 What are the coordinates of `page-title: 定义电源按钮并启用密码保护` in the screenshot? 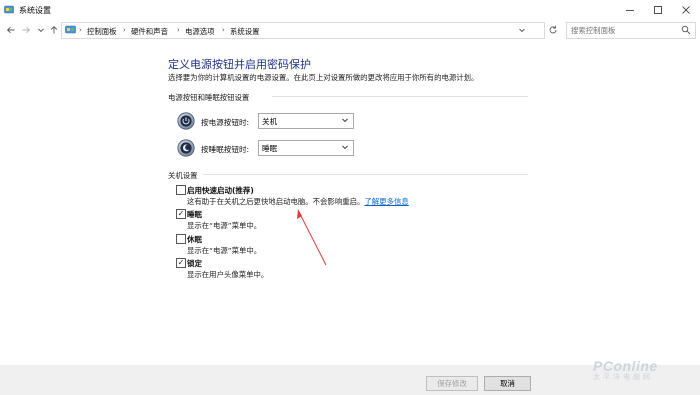 It's located at (239, 64).